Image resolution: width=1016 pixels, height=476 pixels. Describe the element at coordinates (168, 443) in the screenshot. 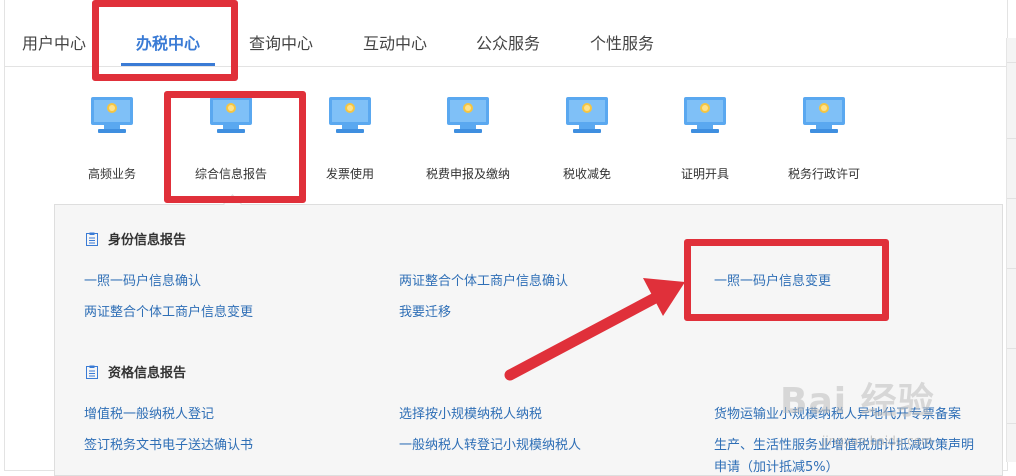

I see `link-e-delivery-confirmation: 签订税务文书电子送达确认书` at that location.